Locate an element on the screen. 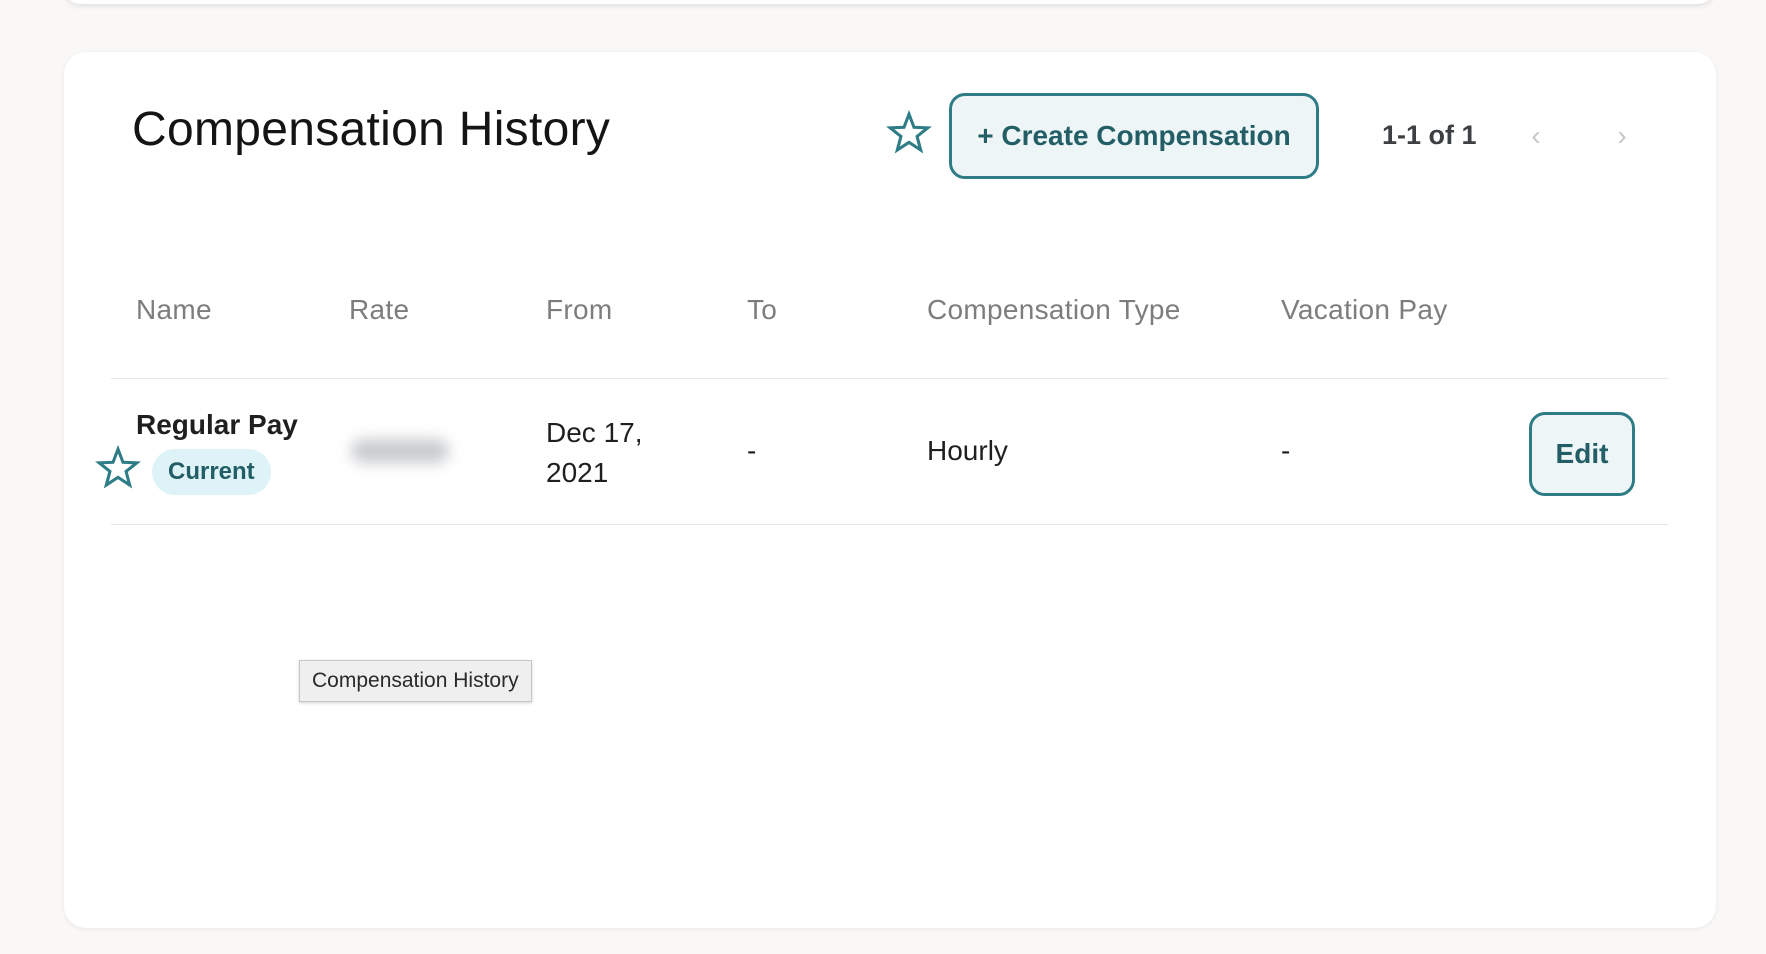 The width and height of the screenshot is (1766, 954). column-header-to: To is located at coordinates (762, 309).